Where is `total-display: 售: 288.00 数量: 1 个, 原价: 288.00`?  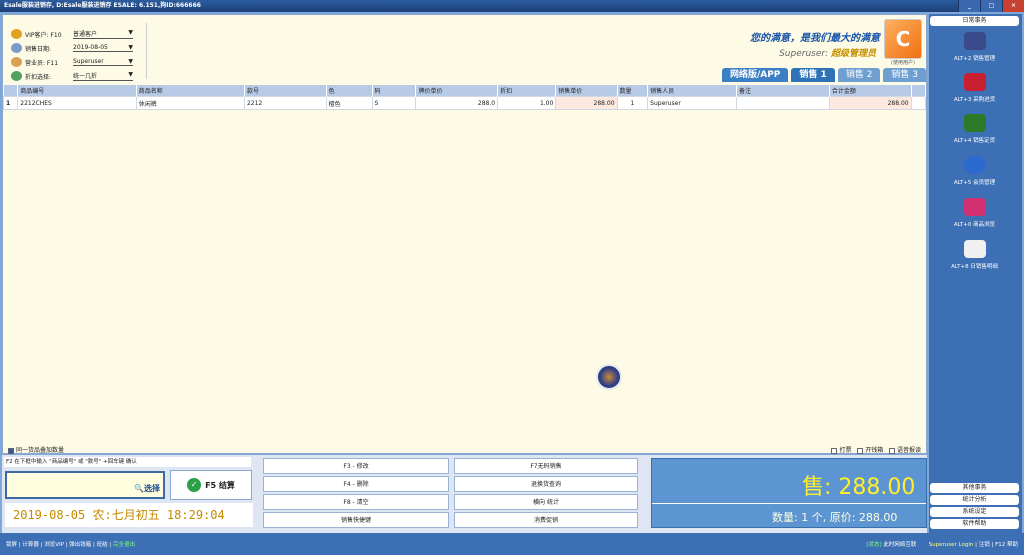 total-display: 售: 288.00 数量: 1 个, 原价: 288.00 is located at coordinates (789, 493).